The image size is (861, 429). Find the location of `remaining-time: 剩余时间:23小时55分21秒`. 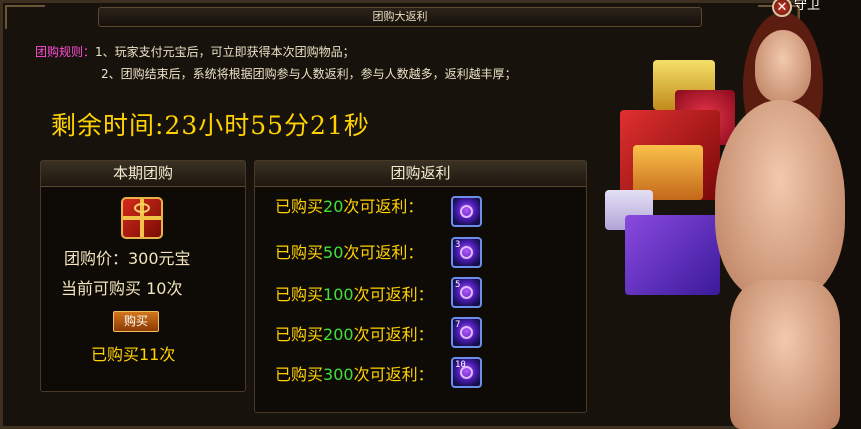

remaining-time: 剩余时间:23小时55分21秒 is located at coordinates (210, 125).